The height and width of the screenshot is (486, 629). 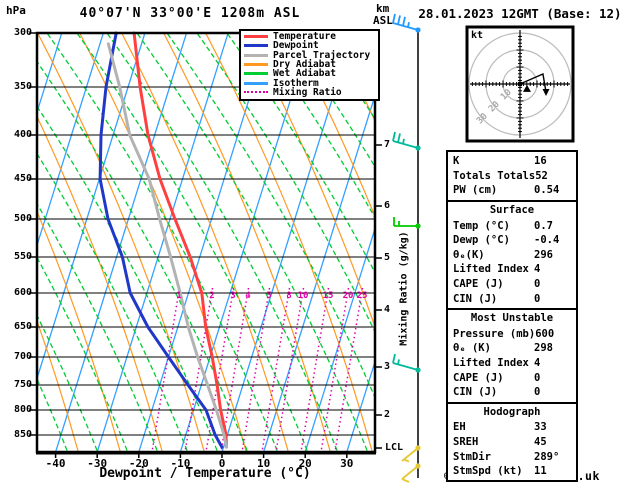 What do you see at coordinates (387, 414) in the screenshot?
I see `altitude-tick-label: 2` at bounding box center [387, 414].